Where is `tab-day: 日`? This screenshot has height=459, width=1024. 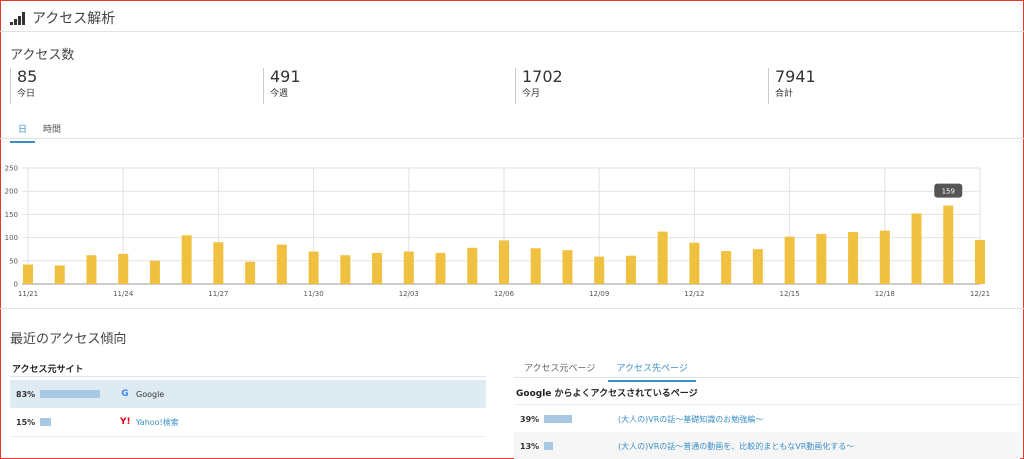 tab-day: 日 is located at coordinates (23, 130).